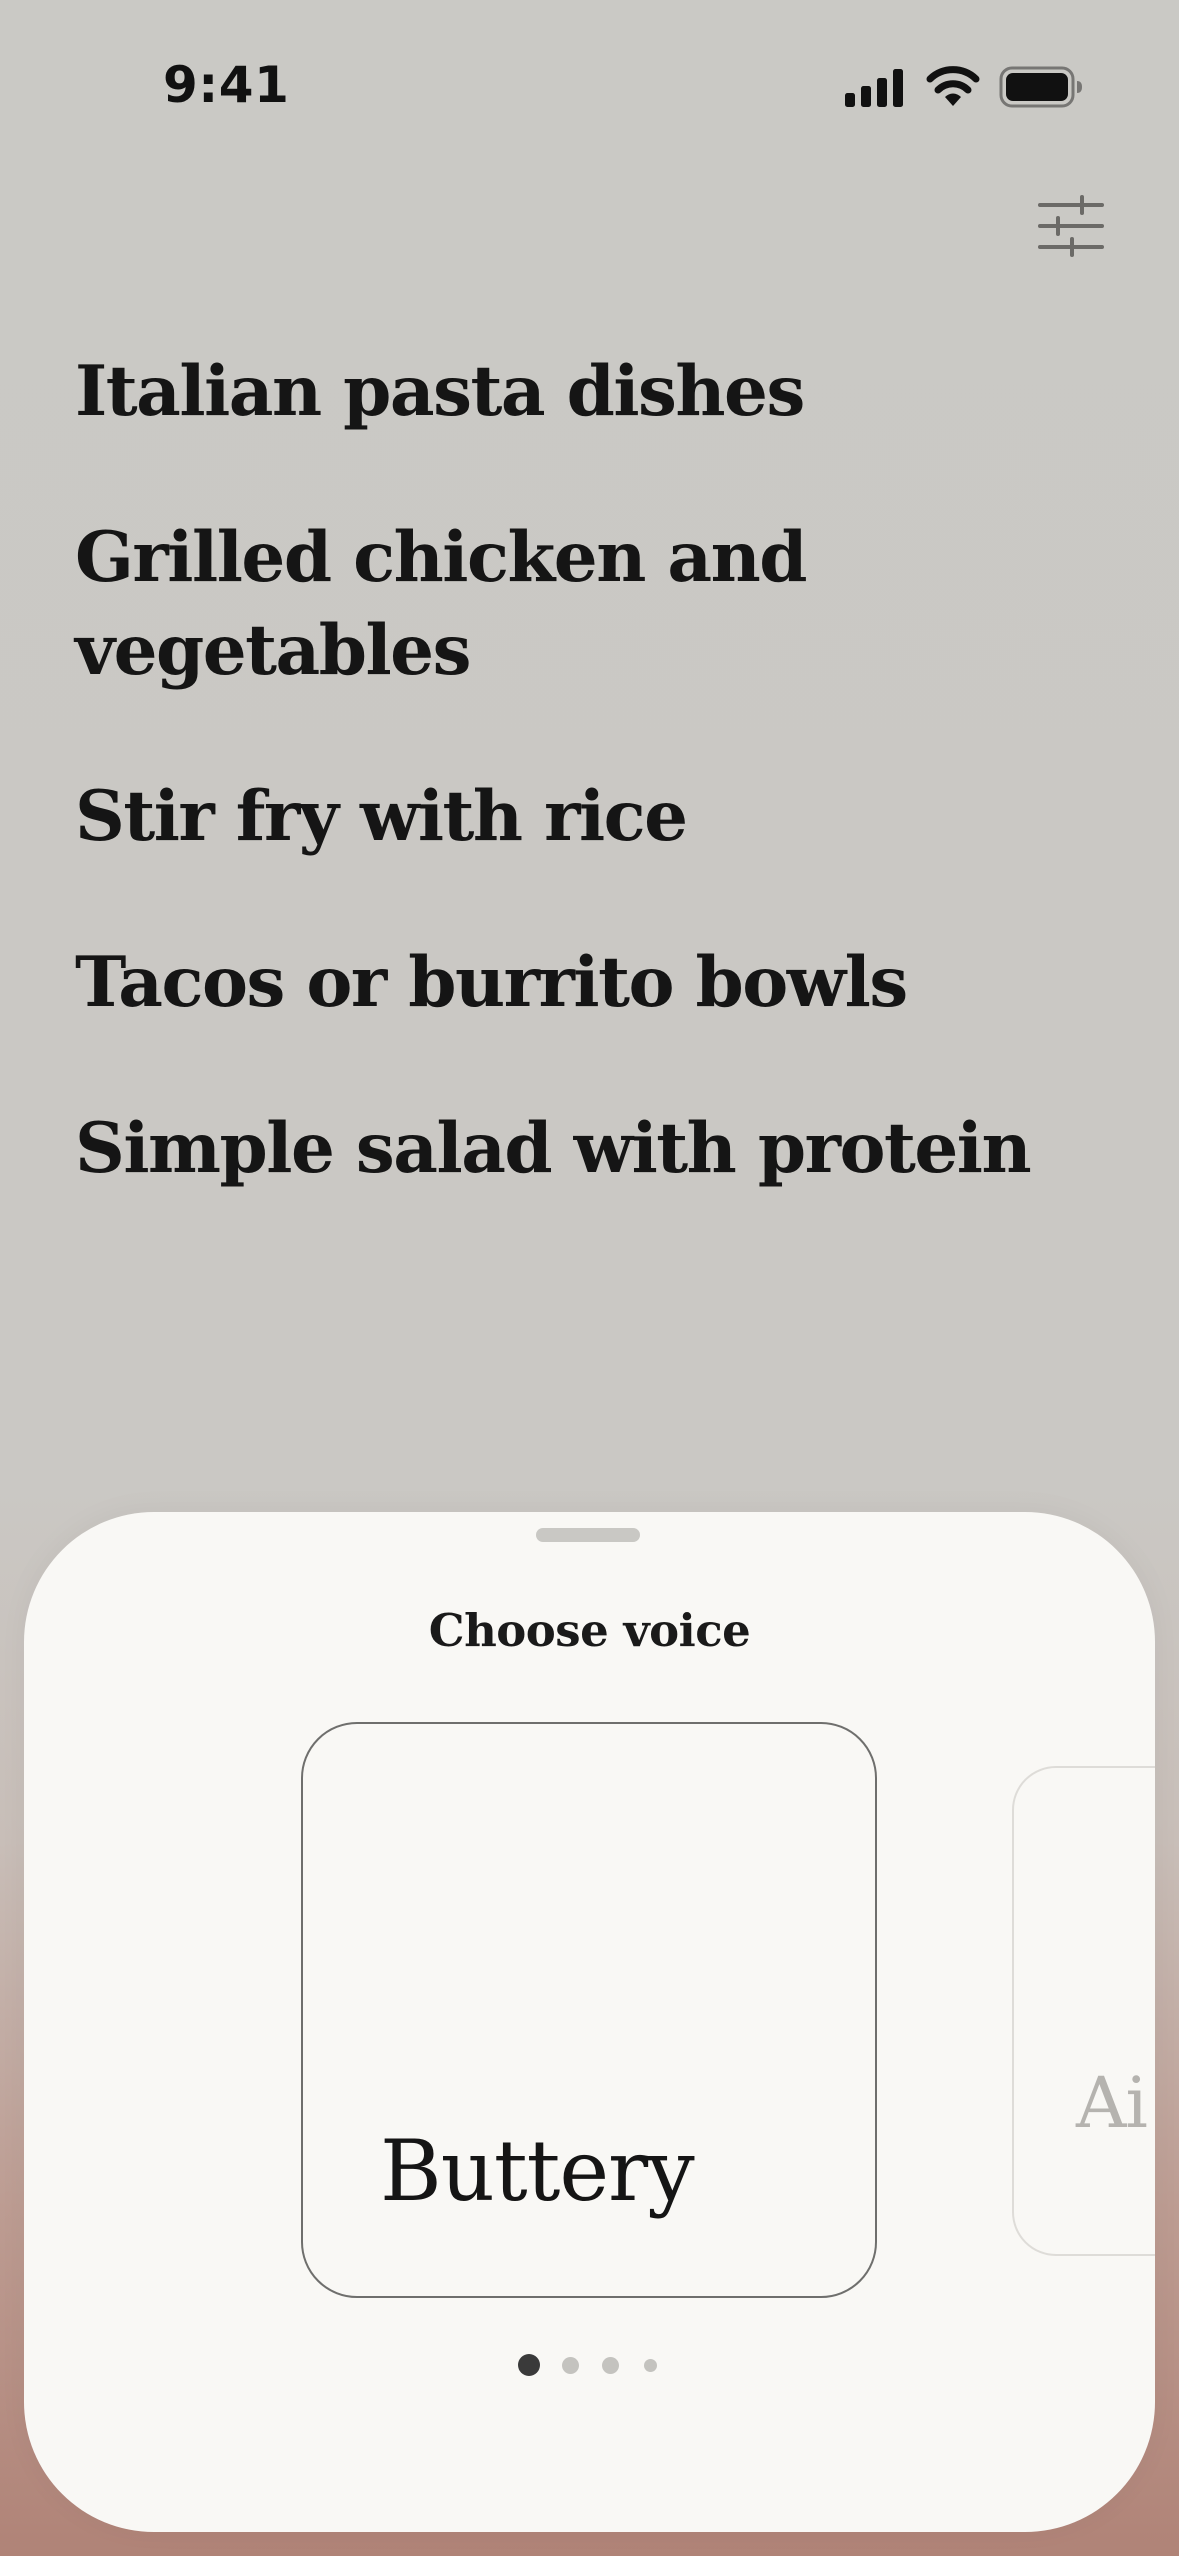 Image resolution: width=1179 pixels, height=2556 pixels. Describe the element at coordinates (529, 2365) in the screenshot. I see `page-dot-active` at that location.